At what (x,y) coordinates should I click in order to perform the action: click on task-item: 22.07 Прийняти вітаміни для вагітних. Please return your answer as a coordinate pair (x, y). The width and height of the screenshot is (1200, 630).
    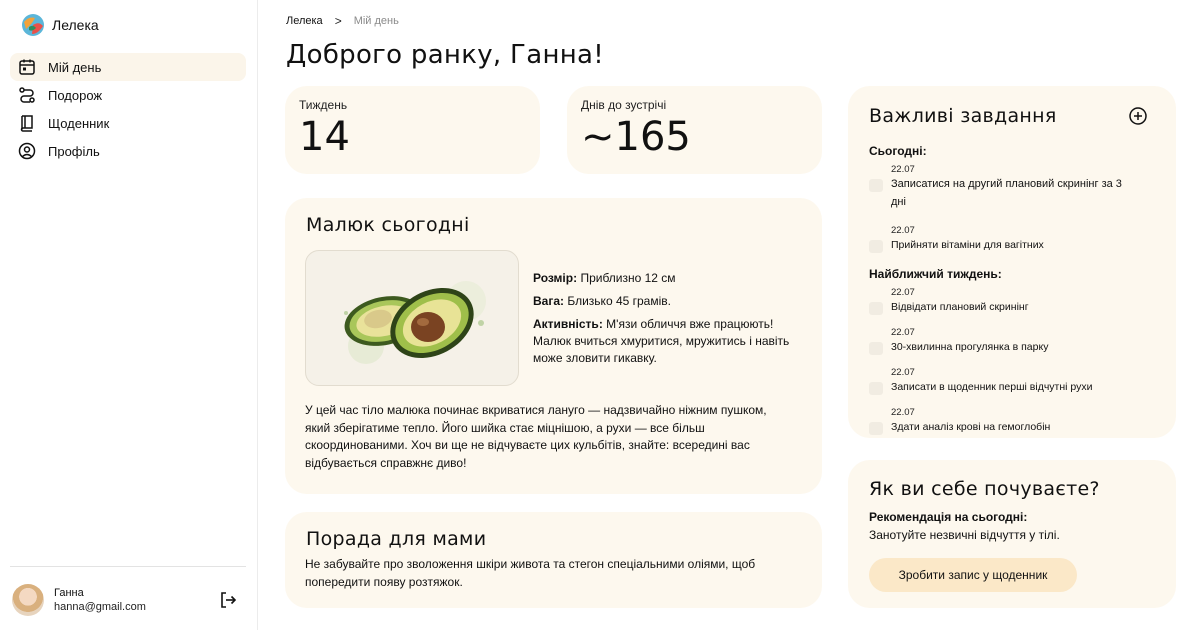
    Looking at the image, I should click on (1014, 239).